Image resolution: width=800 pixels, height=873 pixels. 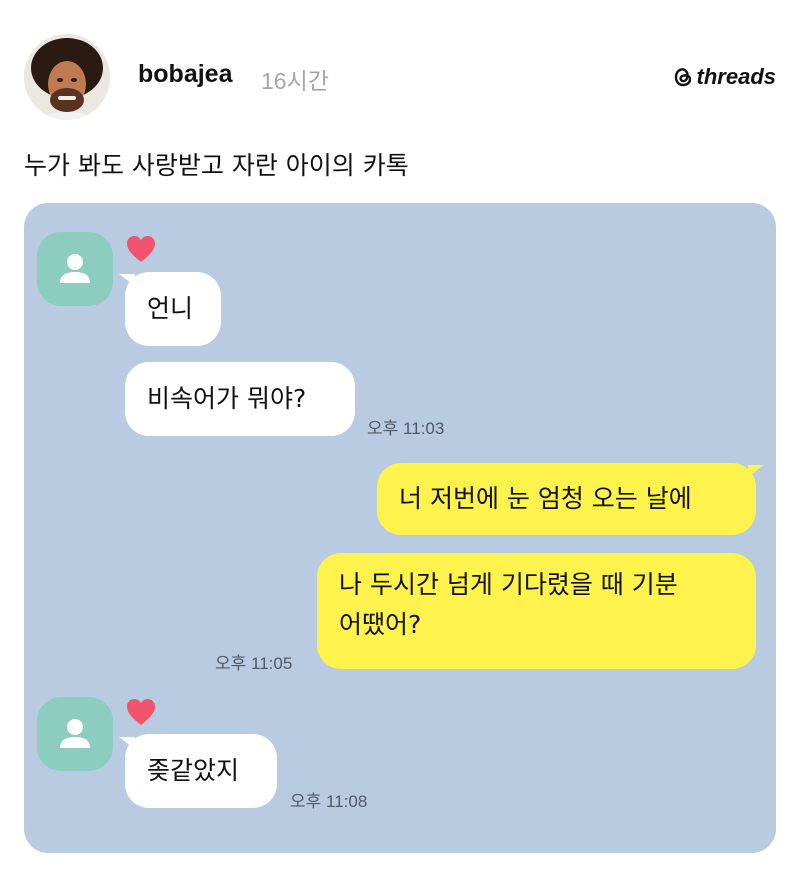 I want to click on avatar-portrait-icon, so click(x=67, y=77).